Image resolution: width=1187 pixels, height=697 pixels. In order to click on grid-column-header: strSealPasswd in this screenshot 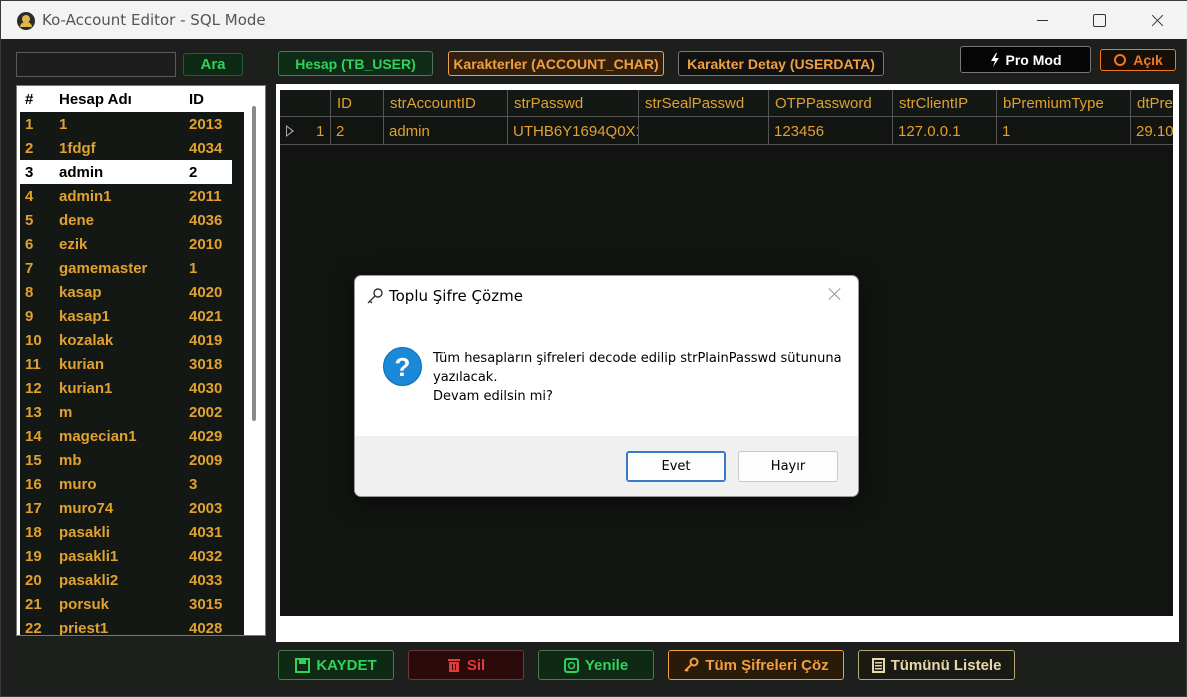, I will do `click(703, 103)`.